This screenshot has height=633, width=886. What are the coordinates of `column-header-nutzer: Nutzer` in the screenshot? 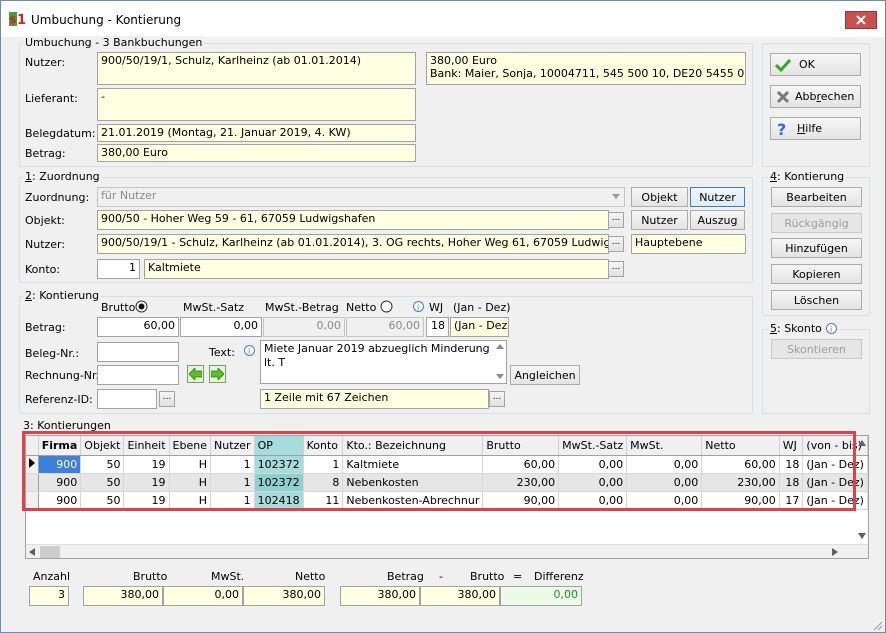 It's located at (232, 446).